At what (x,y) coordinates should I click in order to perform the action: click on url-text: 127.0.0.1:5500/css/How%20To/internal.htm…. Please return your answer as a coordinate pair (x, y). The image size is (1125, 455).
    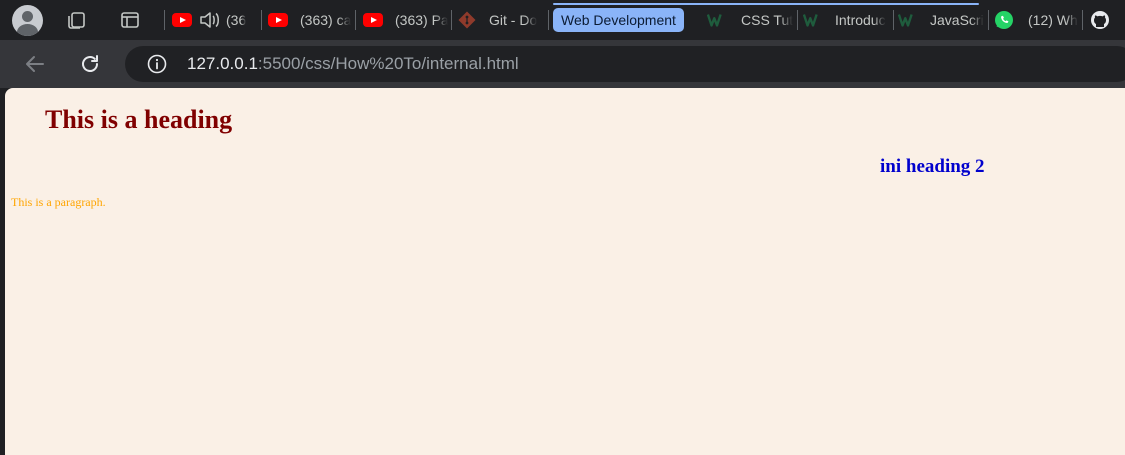
    Looking at the image, I should click on (353, 64).